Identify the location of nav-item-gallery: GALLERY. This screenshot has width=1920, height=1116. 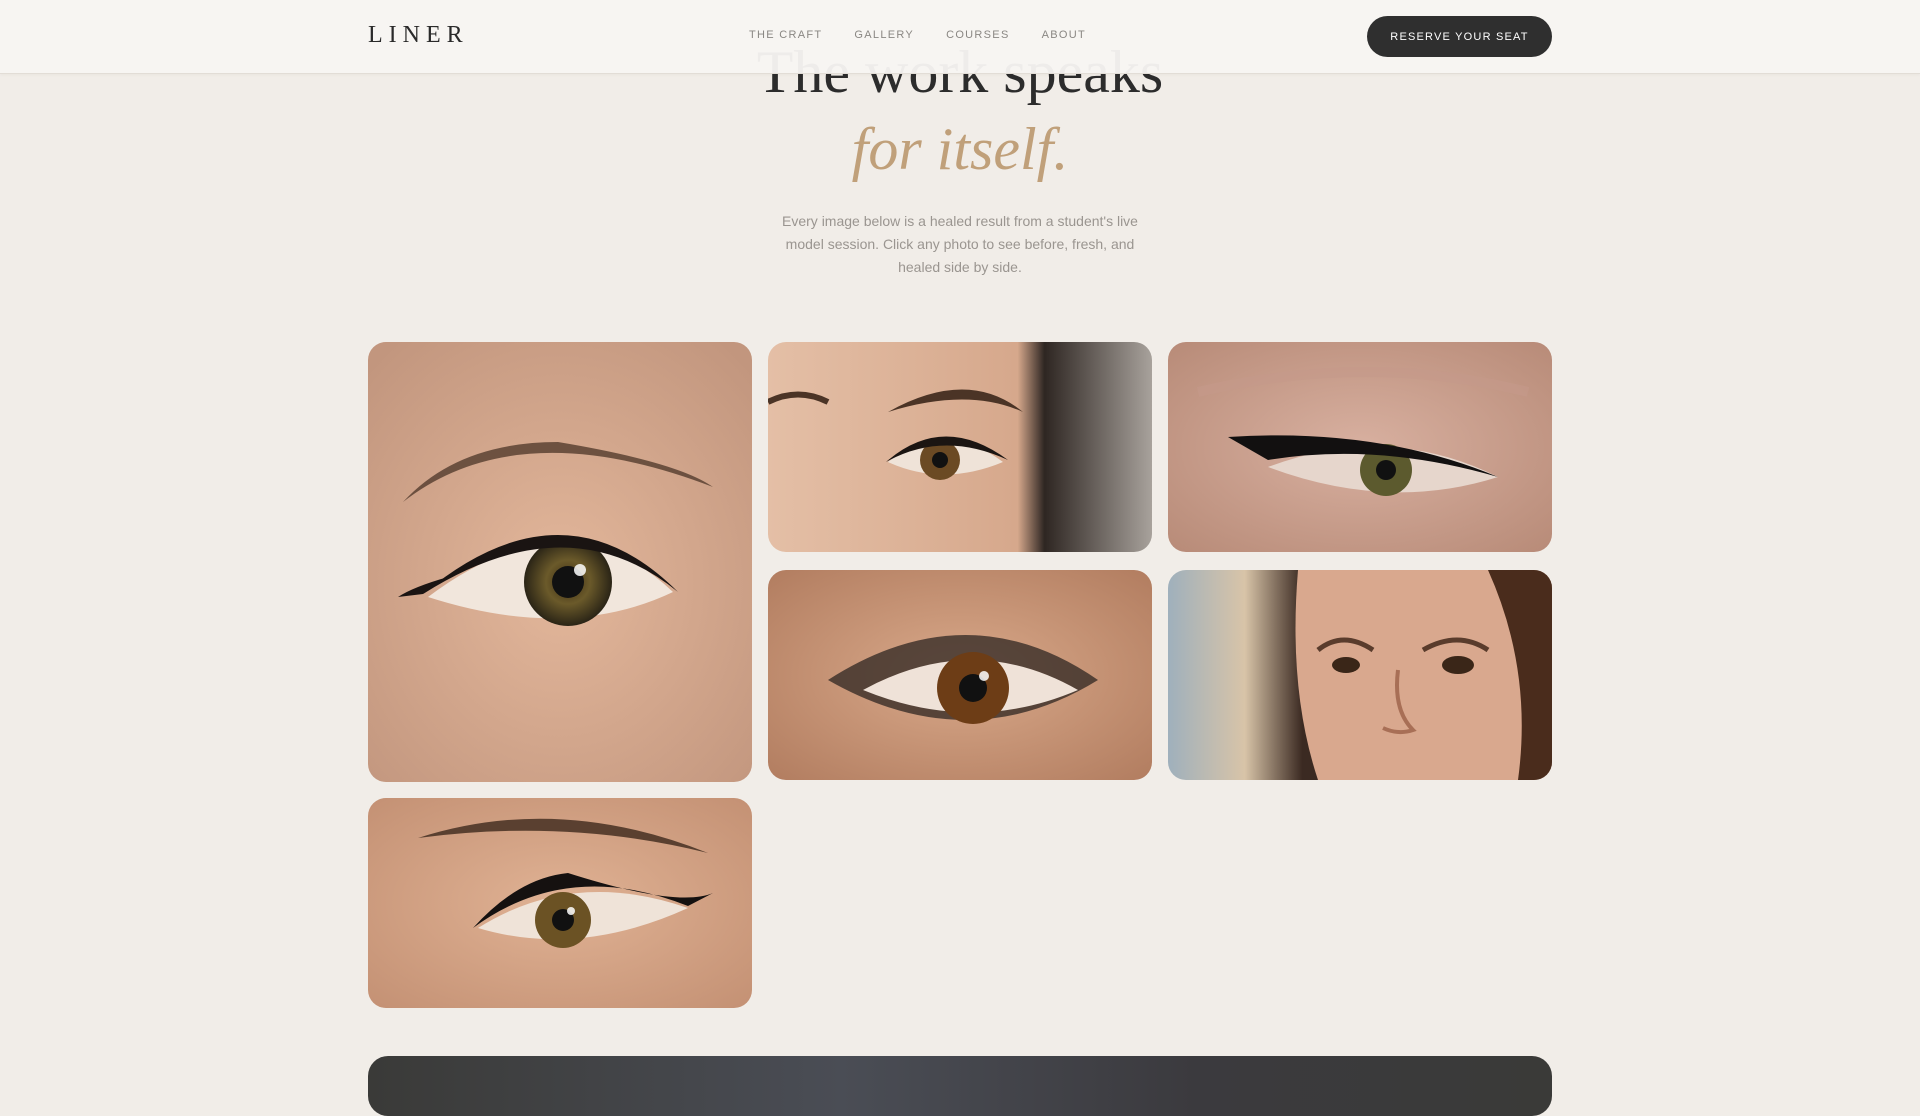
(884, 35).